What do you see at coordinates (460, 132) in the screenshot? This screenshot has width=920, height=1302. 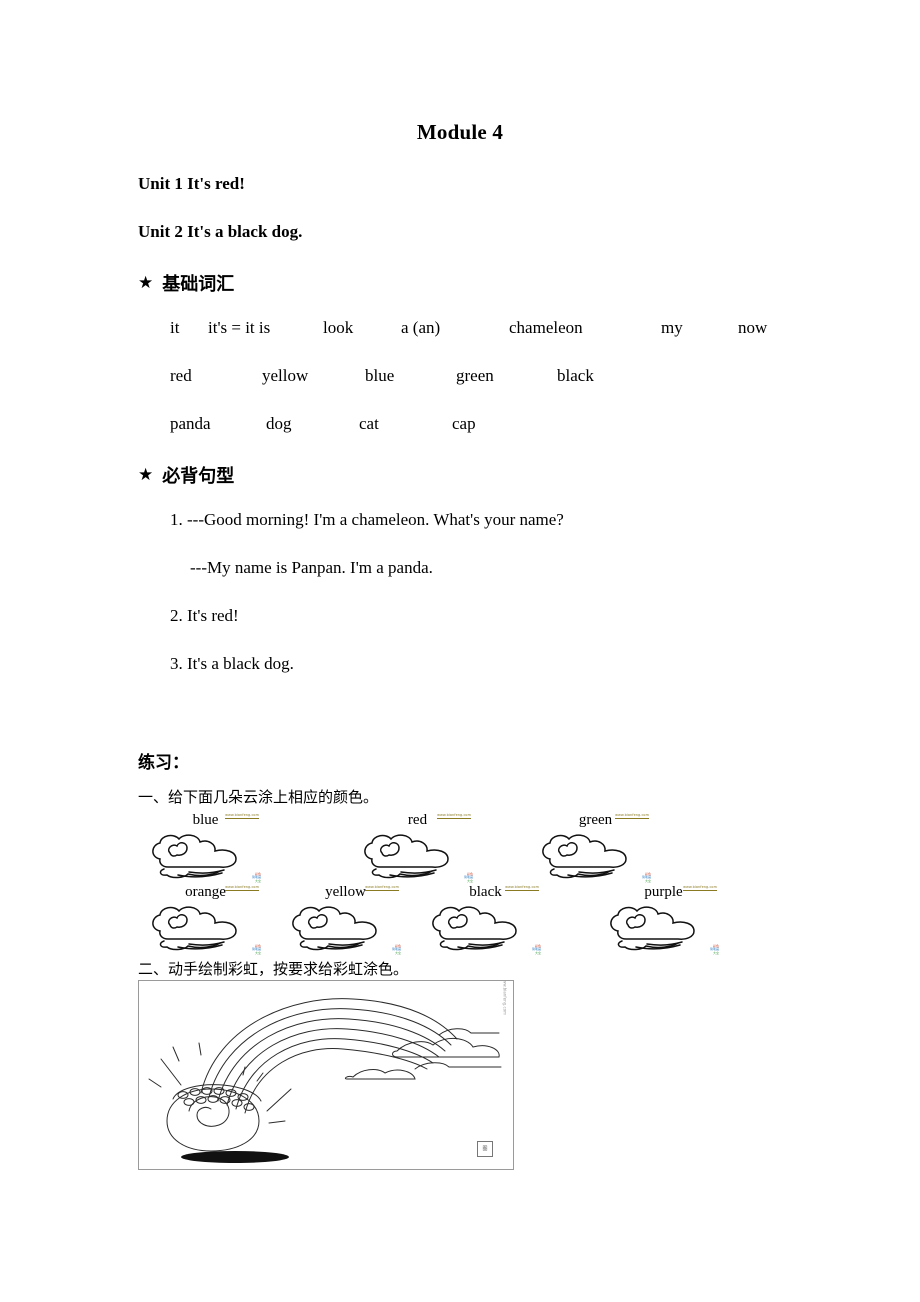 I see `page-title: Module 4` at bounding box center [460, 132].